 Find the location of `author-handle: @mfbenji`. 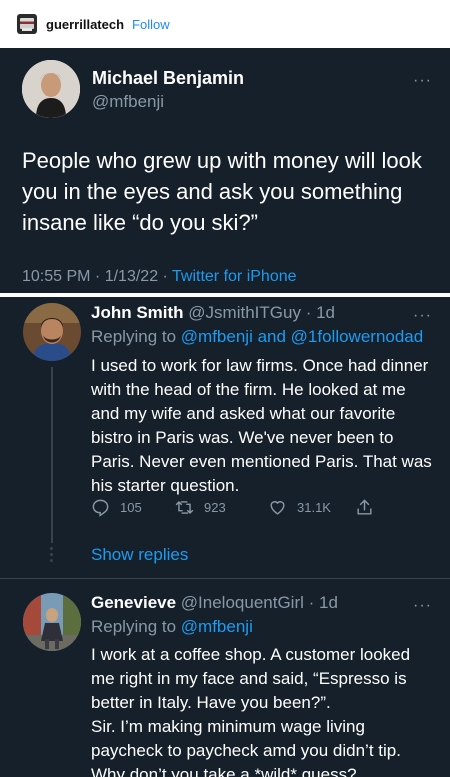

author-handle: @mfbenji is located at coordinates (128, 102).